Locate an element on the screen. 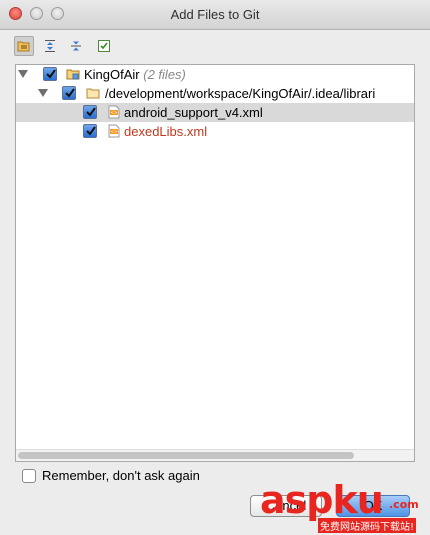 The height and width of the screenshot is (535, 430). tree-row-file-1: <> dexedLibs.xml is located at coordinates (215, 131).